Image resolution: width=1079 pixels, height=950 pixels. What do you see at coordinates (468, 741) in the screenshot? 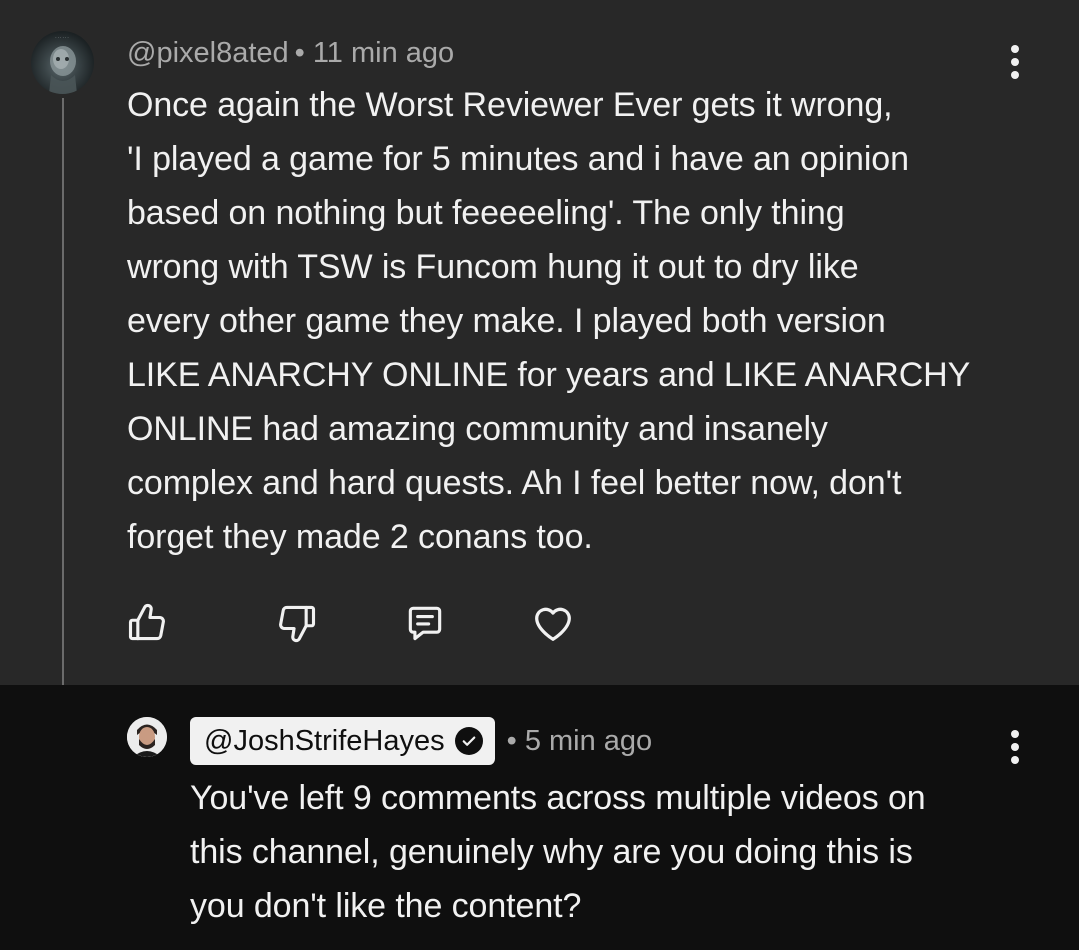
I see `verified-check-icon` at bounding box center [468, 741].